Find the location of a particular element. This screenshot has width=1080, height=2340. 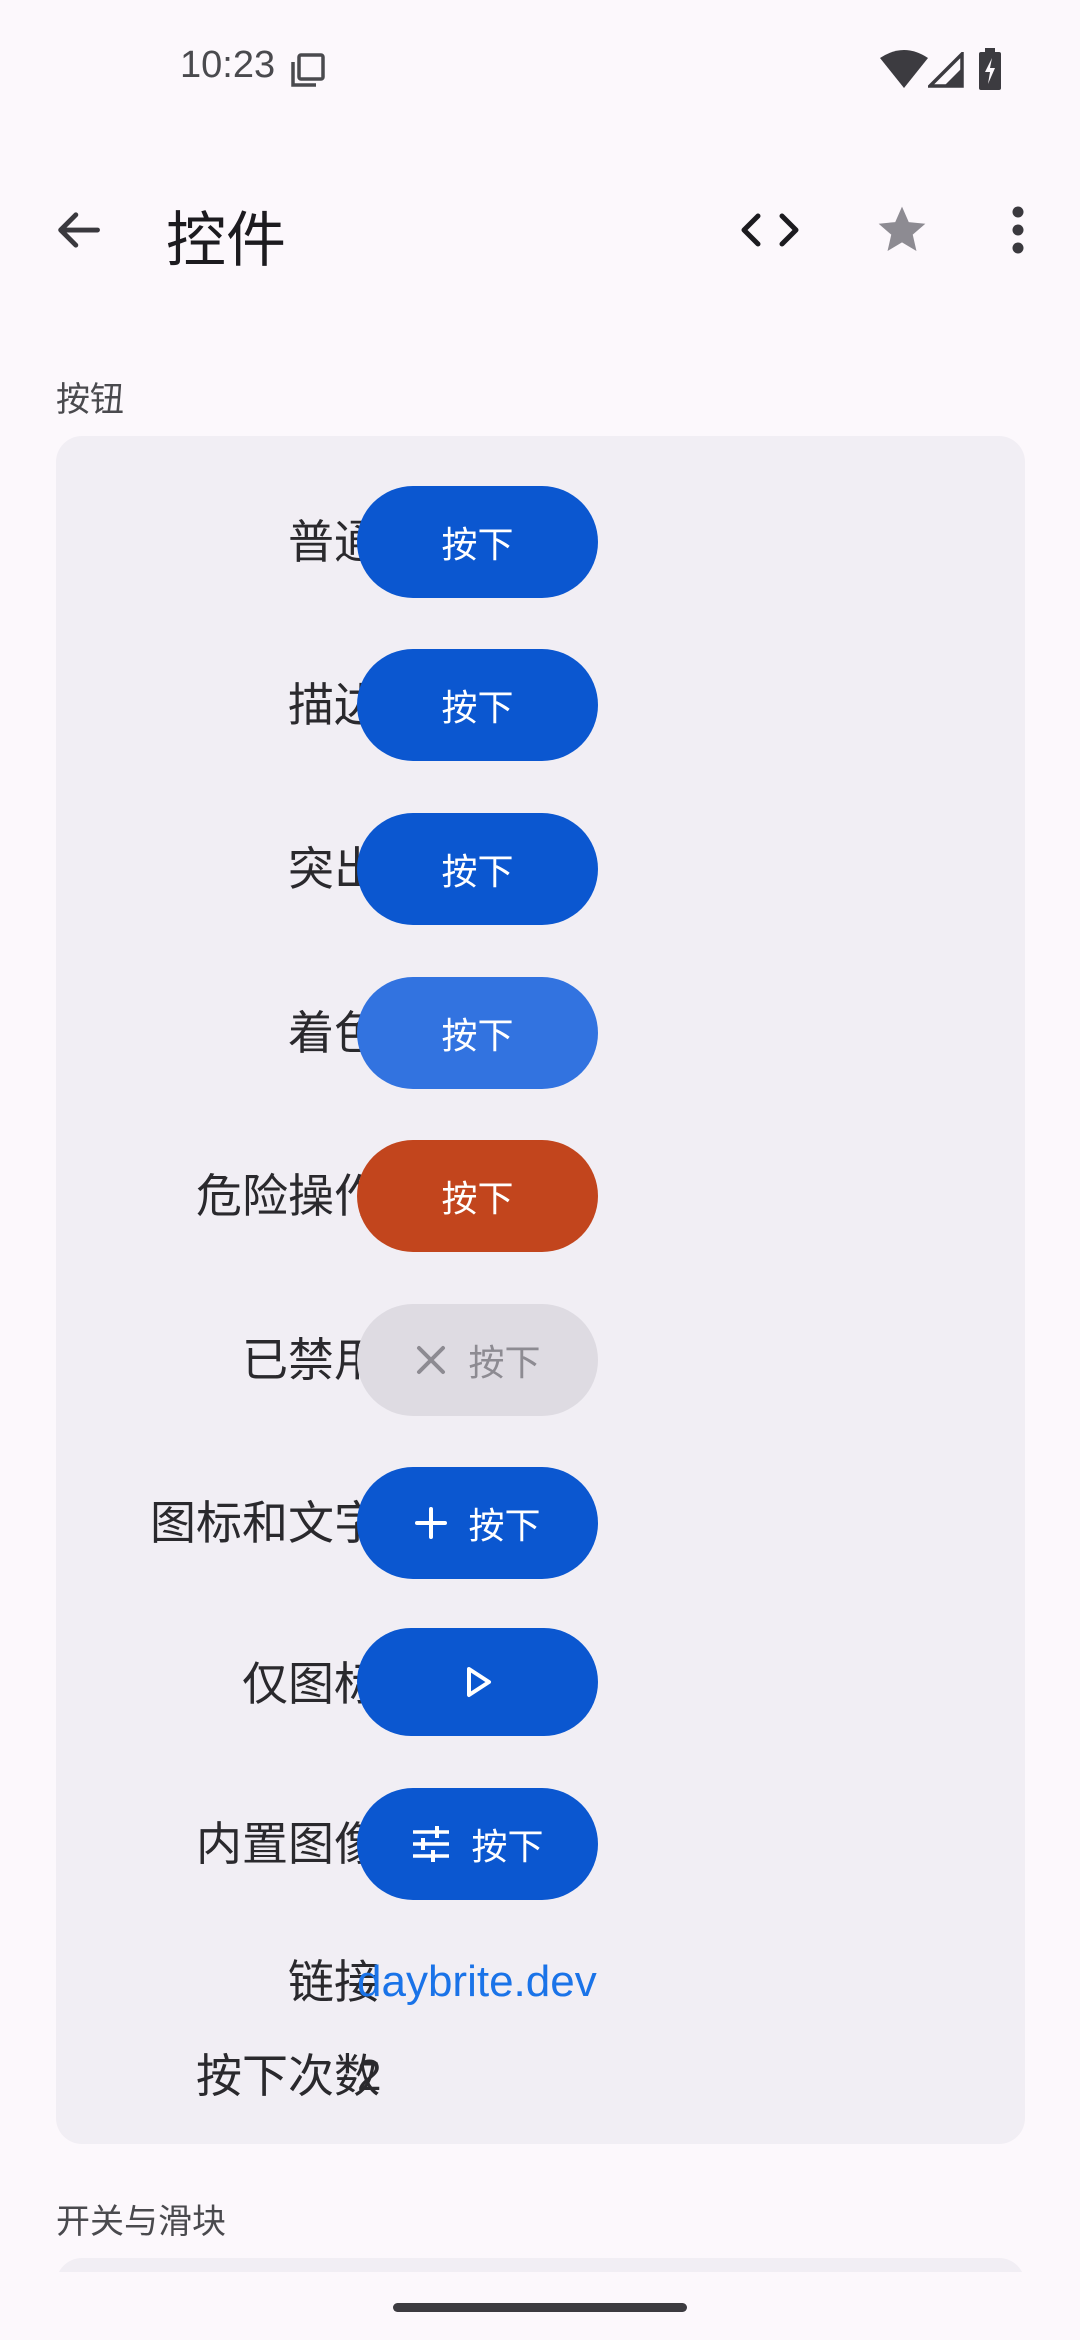

view-code-button is located at coordinates (770, 230).